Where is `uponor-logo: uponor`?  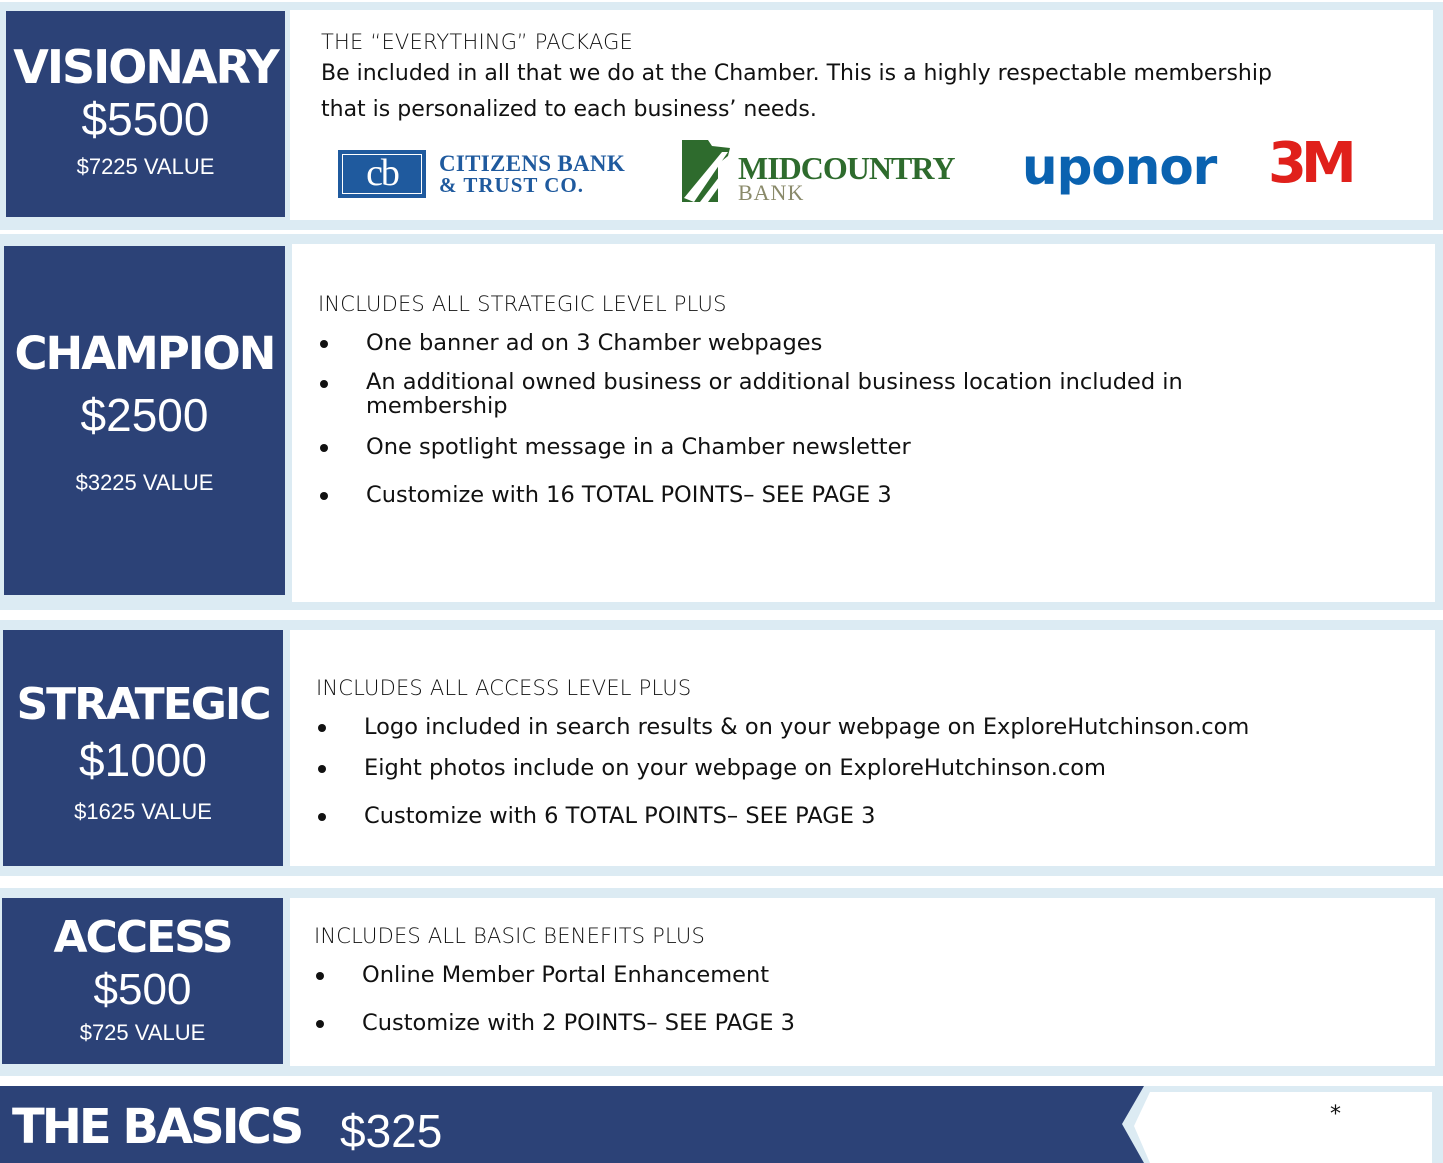 uponor-logo: uponor is located at coordinates (1119, 167).